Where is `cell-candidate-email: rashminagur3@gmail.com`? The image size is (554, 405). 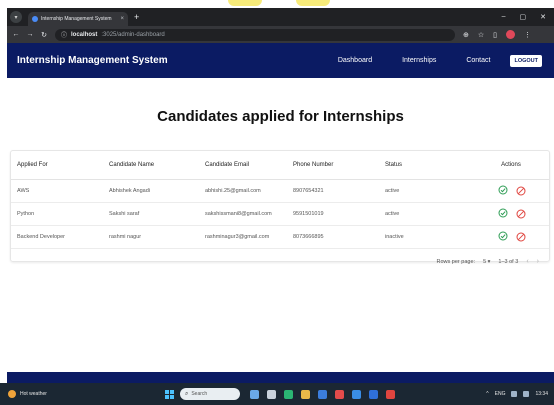
cell-candidate-email: rashminagur3@gmail.com is located at coordinates (243, 237).